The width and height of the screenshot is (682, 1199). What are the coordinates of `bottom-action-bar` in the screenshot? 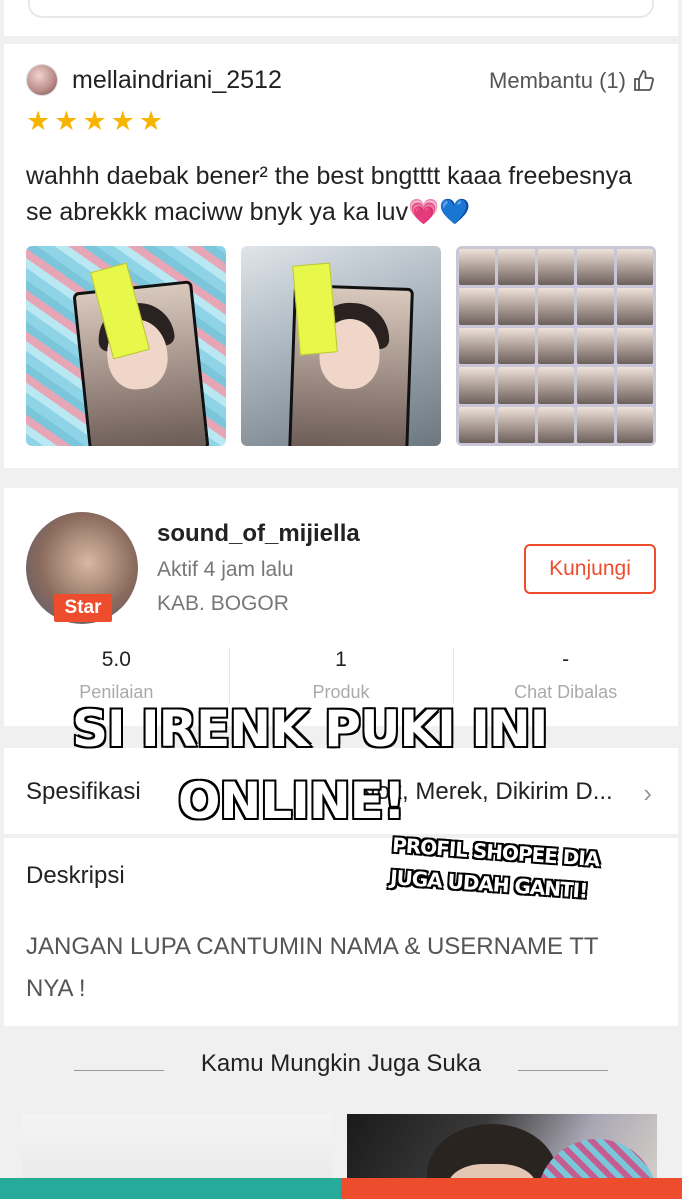 It's located at (341, 1188).